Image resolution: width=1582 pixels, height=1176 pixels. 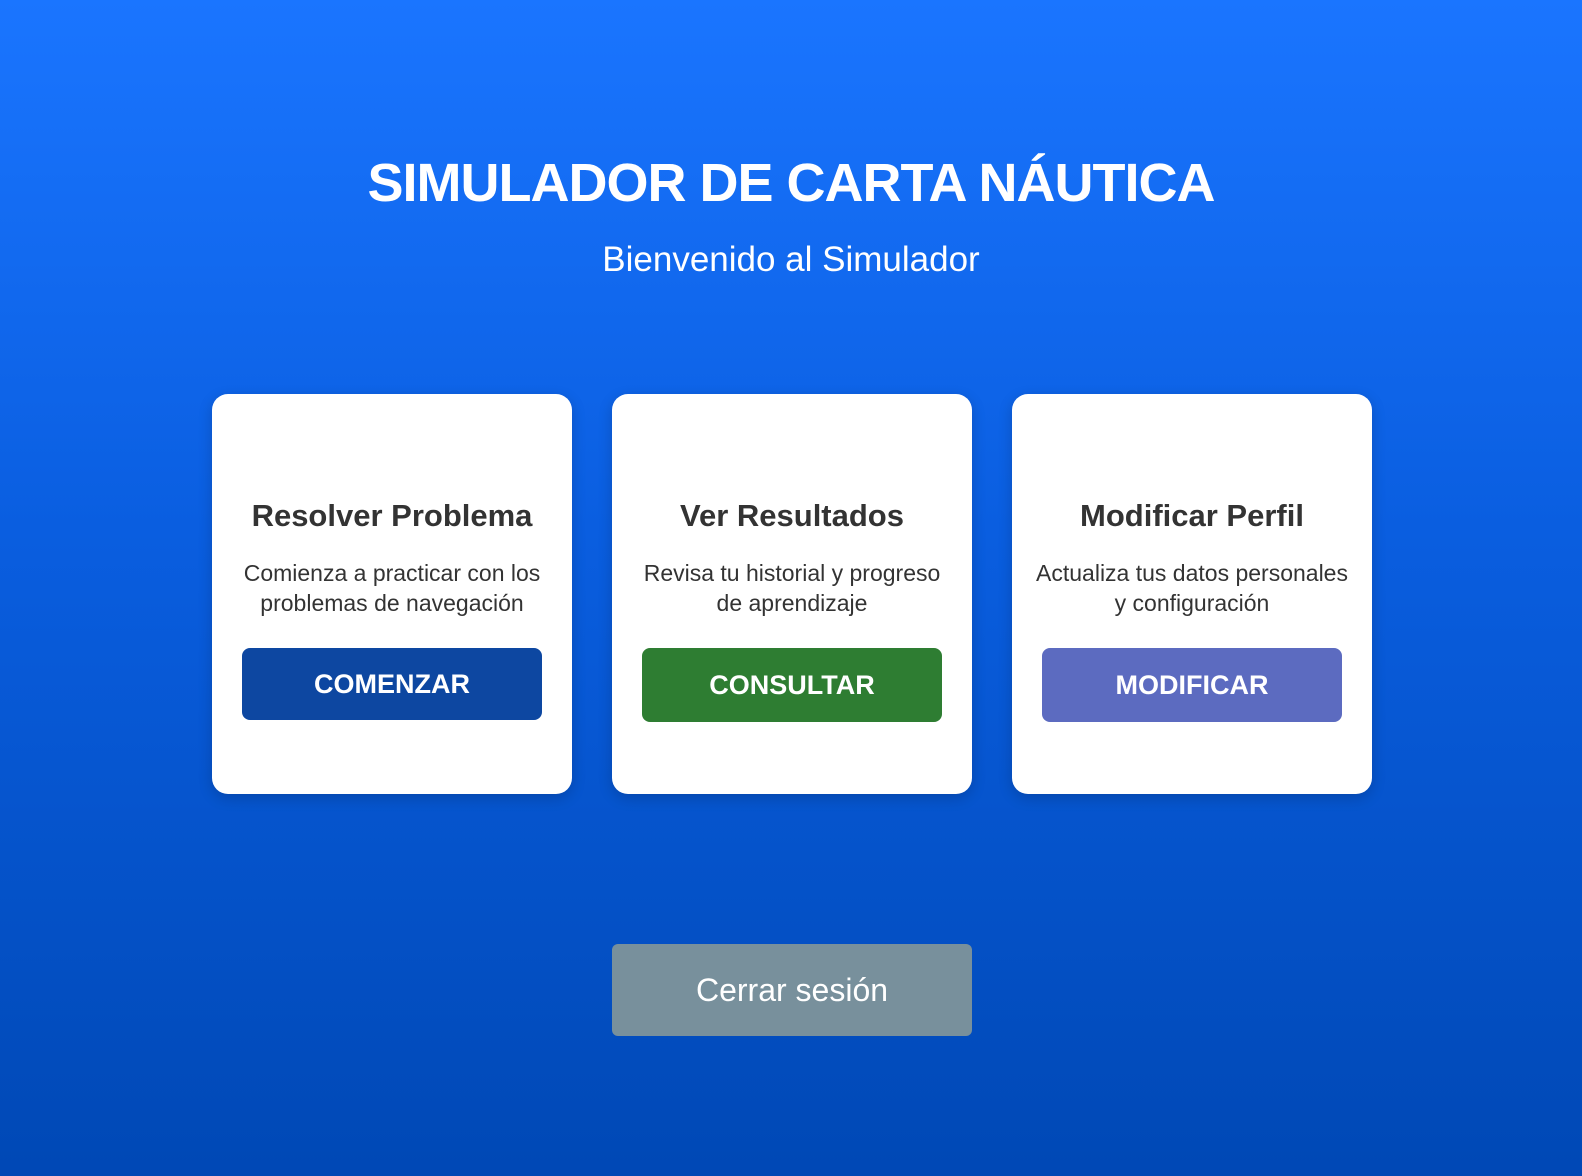 What do you see at coordinates (1192, 685) in the screenshot?
I see `modificar-button: MODIFICAR` at bounding box center [1192, 685].